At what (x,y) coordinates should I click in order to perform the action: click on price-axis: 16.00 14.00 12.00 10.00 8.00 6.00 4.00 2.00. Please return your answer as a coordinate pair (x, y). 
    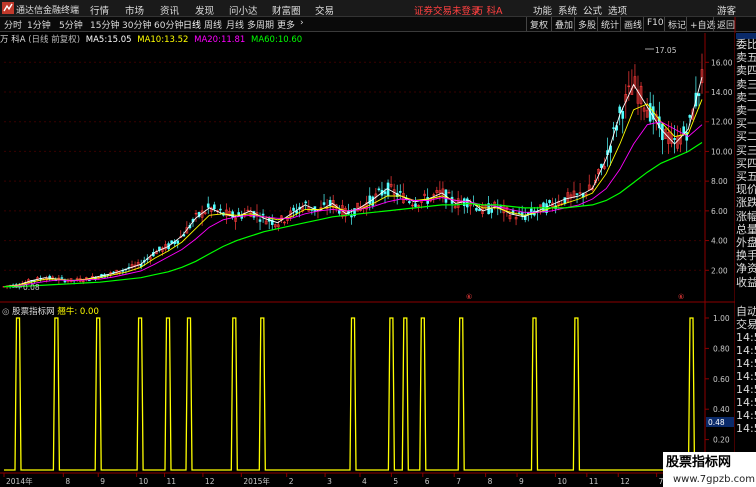
    Looking at the image, I should click on (719, 166).